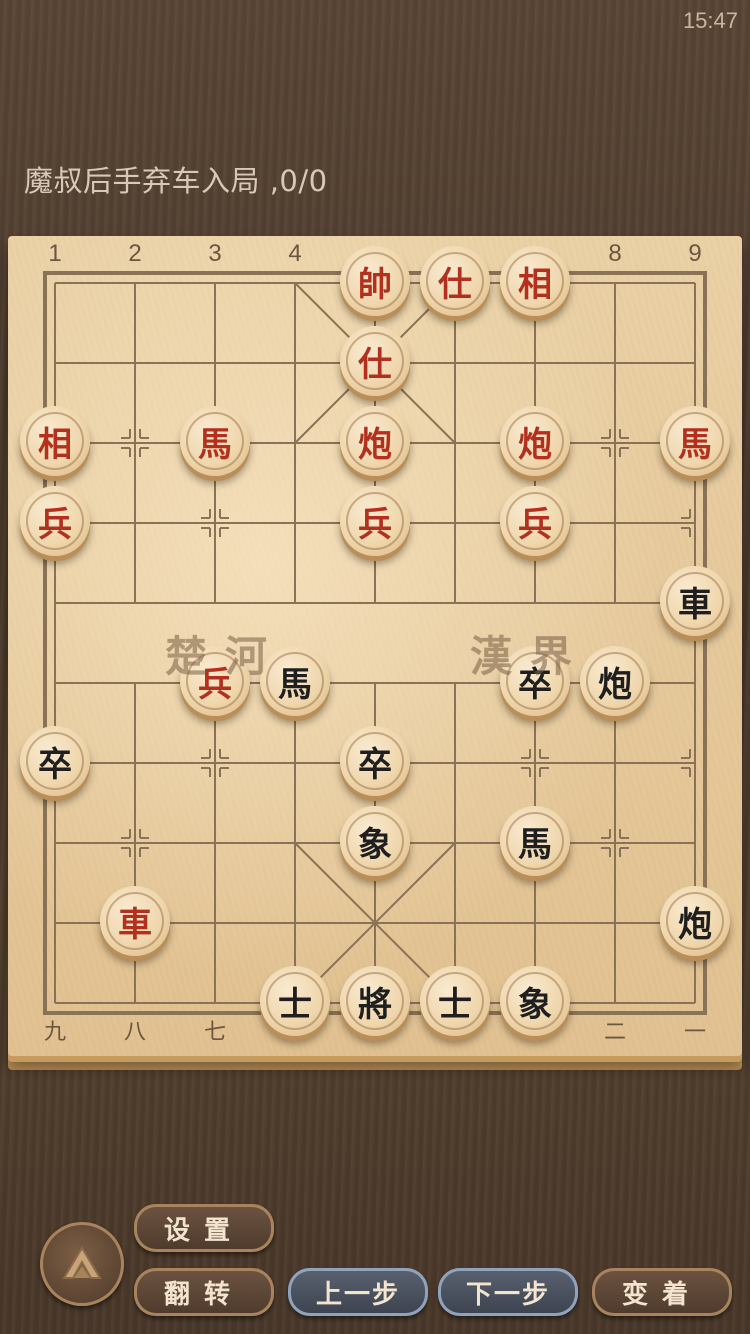 Image resolution: width=750 pixels, height=1334 pixels. What do you see at coordinates (508, 1292) in the screenshot?
I see `next-move-button: 下一步` at bounding box center [508, 1292].